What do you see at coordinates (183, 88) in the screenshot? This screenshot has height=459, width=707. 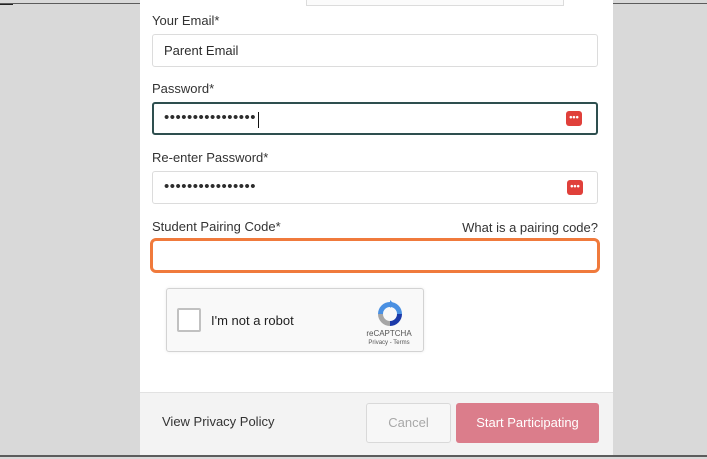 I see `password-label: Password*` at bounding box center [183, 88].